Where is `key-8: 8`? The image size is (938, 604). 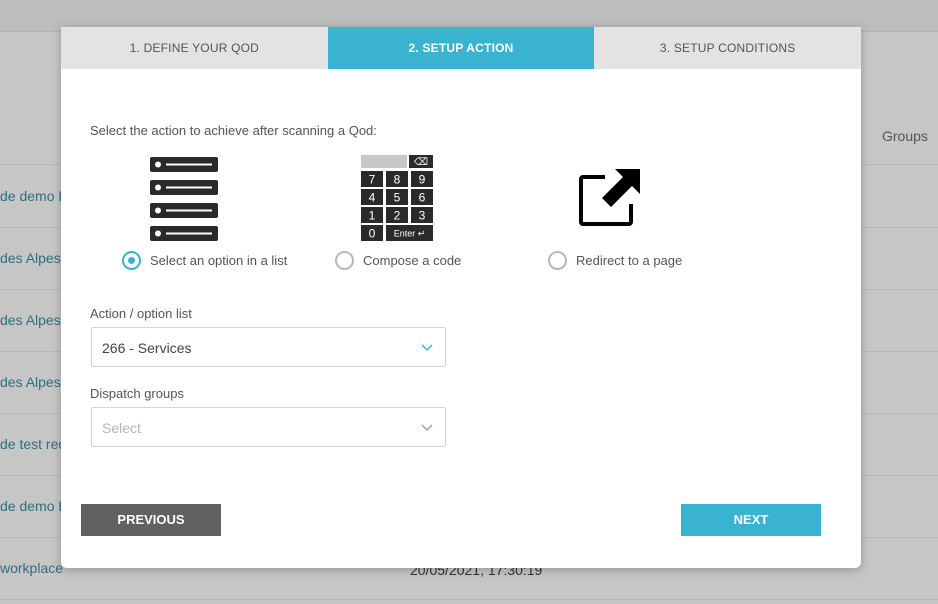
key-8: 8 is located at coordinates (397, 180).